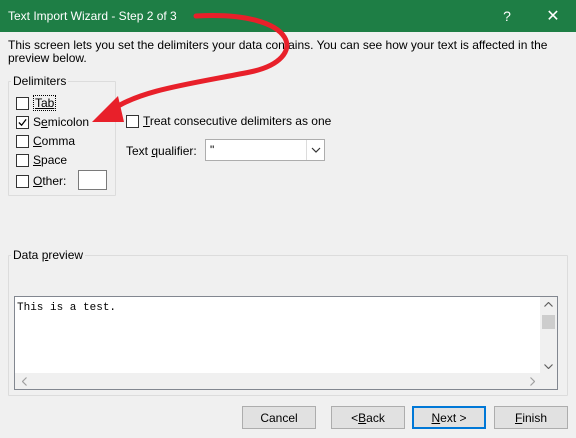  What do you see at coordinates (532, 381) in the screenshot?
I see `scroll-right-icon` at bounding box center [532, 381].